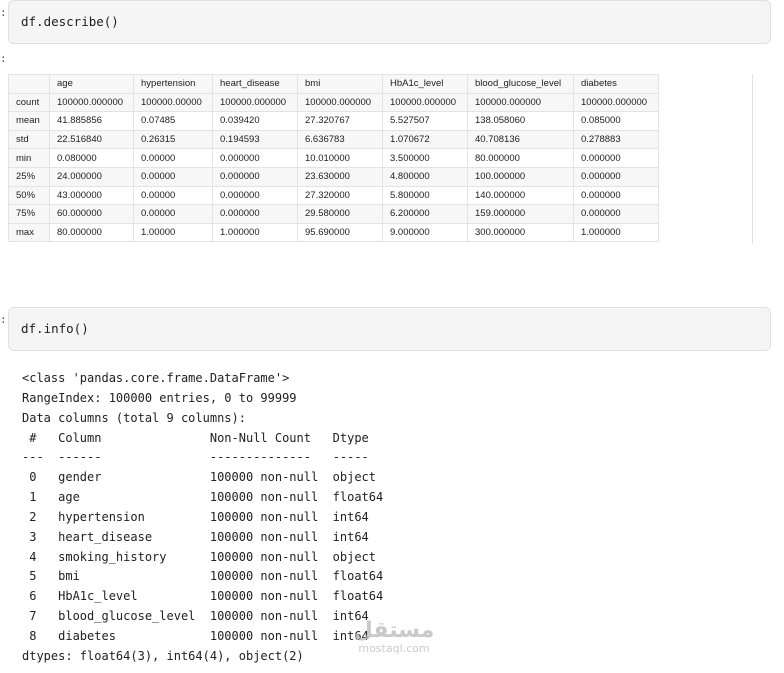  I want to click on row-index-label: count, so click(29, 102).